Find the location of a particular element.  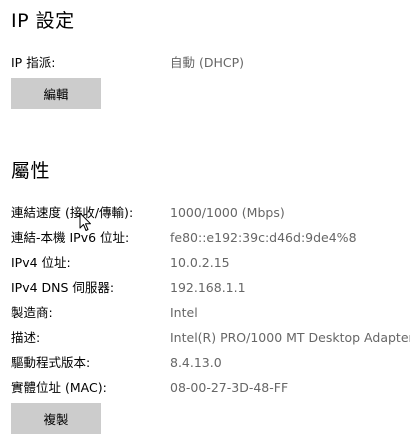

property-value: 192.168.1.1 is located at coordinates (208, 288).